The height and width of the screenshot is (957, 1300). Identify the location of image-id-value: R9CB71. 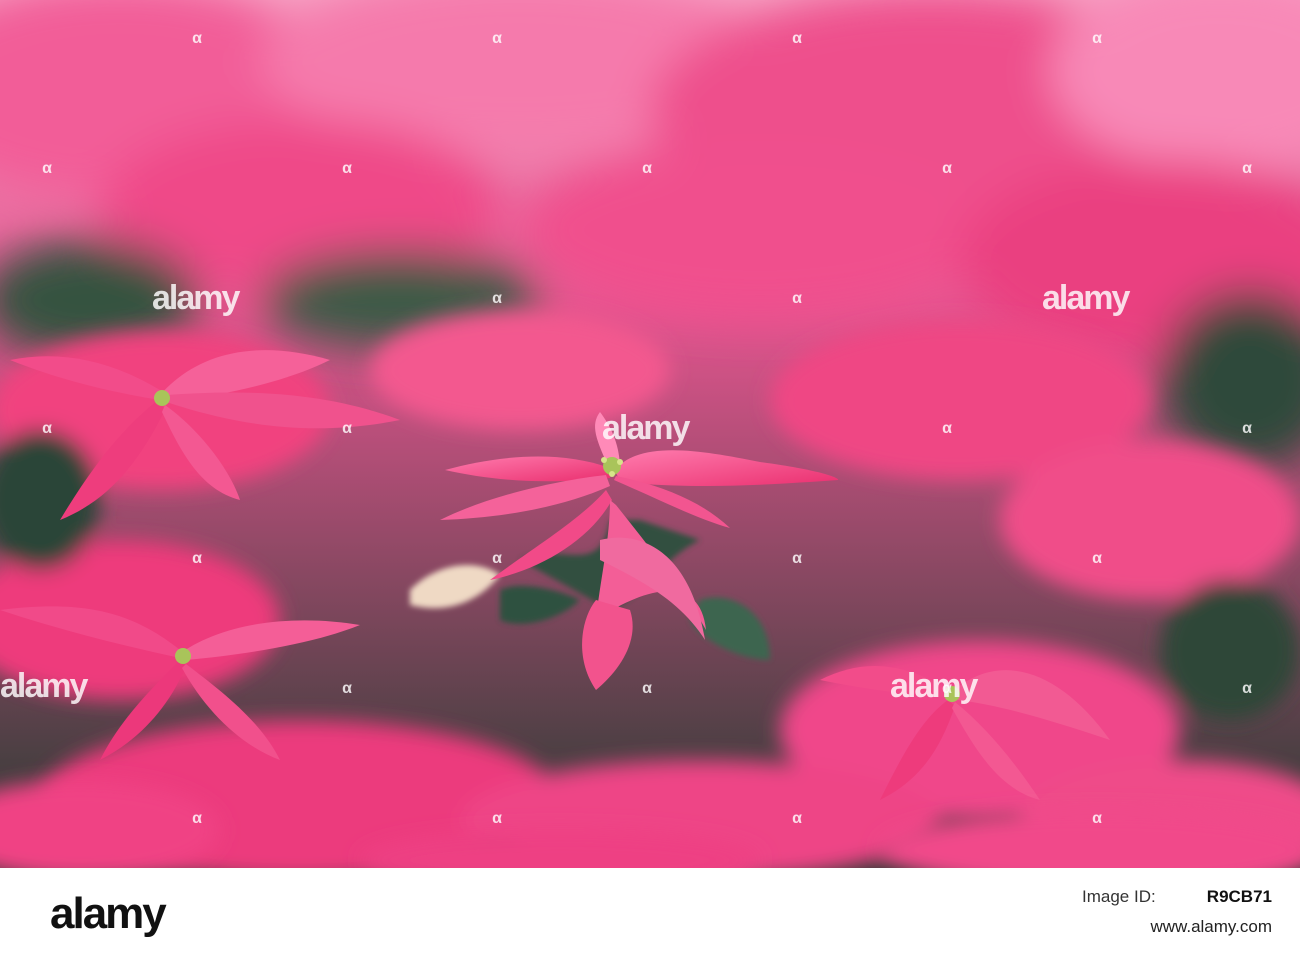
(1239, 896).